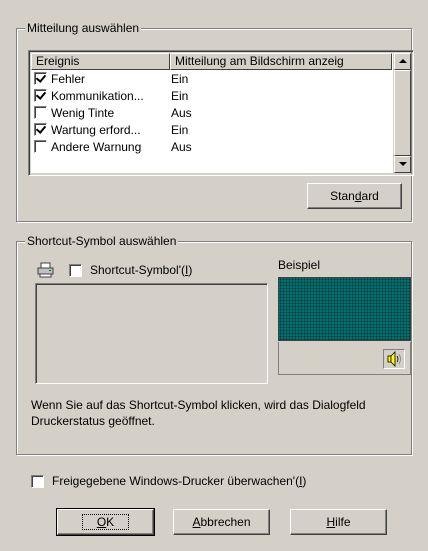 This screenshot has width=428, height=551. I want to click on ok-focus-rect: OK, so click(105, 522).